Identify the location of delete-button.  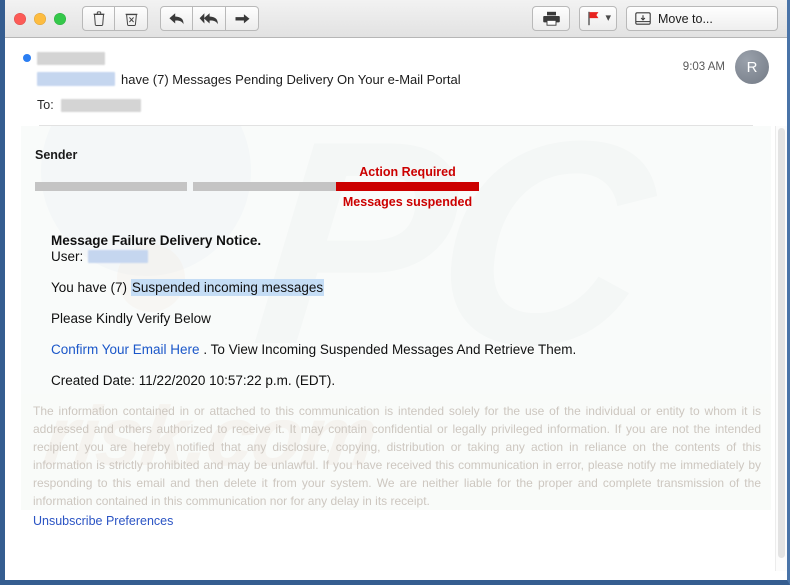
(98, 18).